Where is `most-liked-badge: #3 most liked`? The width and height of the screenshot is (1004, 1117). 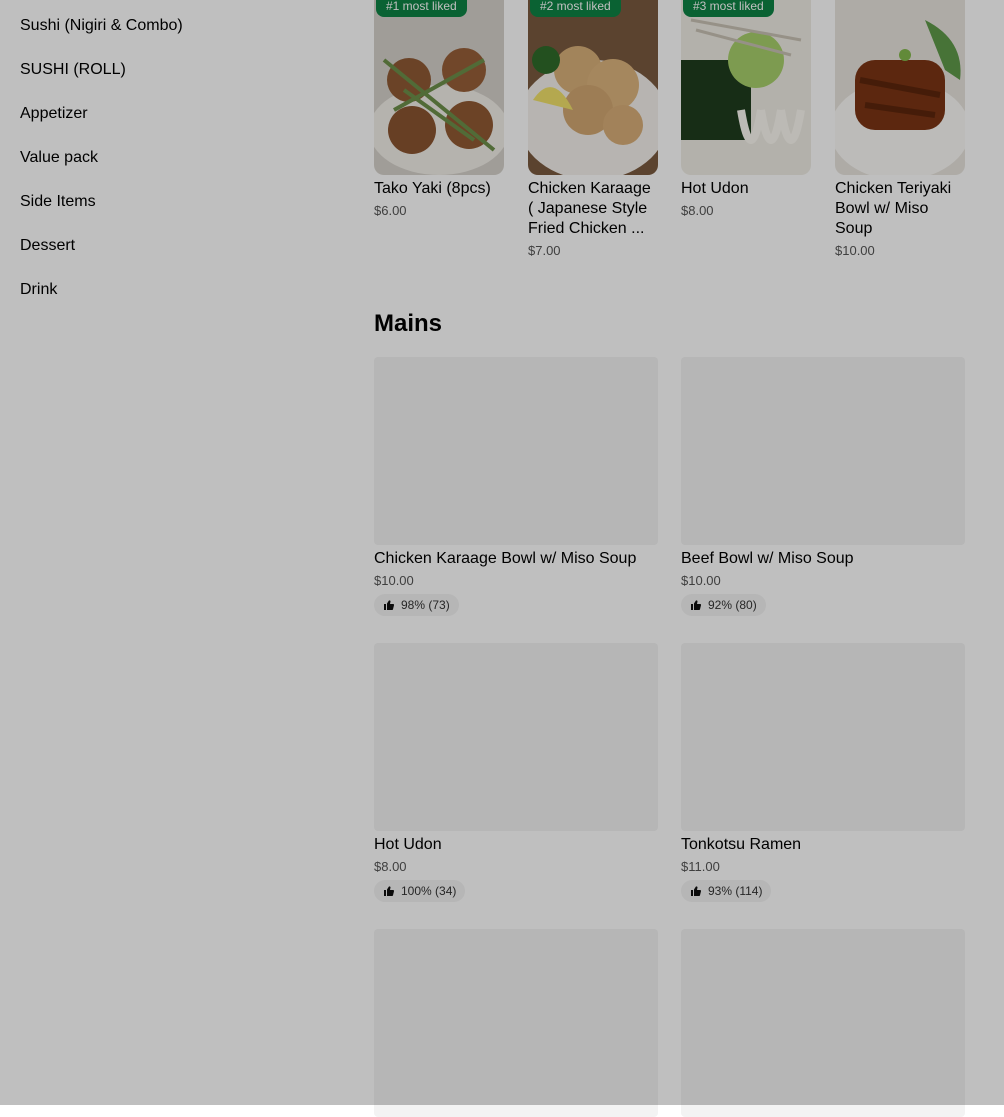 most-liked-badge: #3 most liked is located at coordinates (728, 8).